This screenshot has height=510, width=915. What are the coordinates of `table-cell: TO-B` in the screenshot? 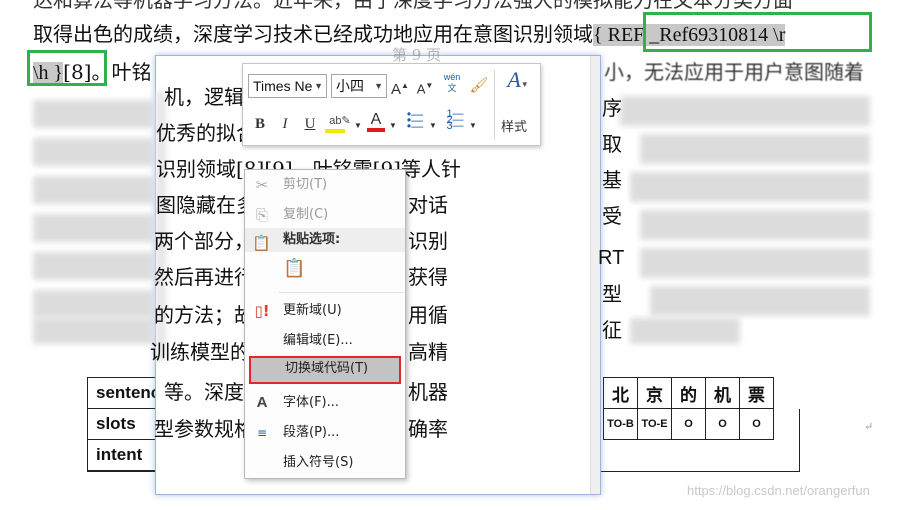 It's located at (620, 424).